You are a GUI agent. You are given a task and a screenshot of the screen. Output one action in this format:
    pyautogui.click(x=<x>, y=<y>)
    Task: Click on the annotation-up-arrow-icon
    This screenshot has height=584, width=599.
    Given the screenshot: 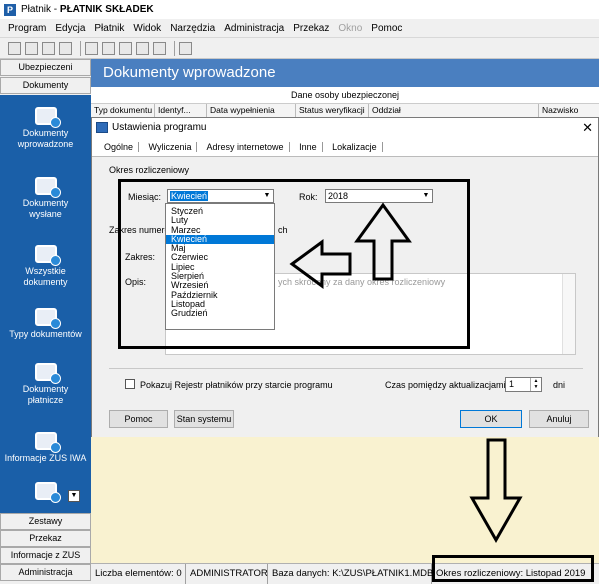 What is the action you would take?
    pyautogui.click(x=383, y=241)
    